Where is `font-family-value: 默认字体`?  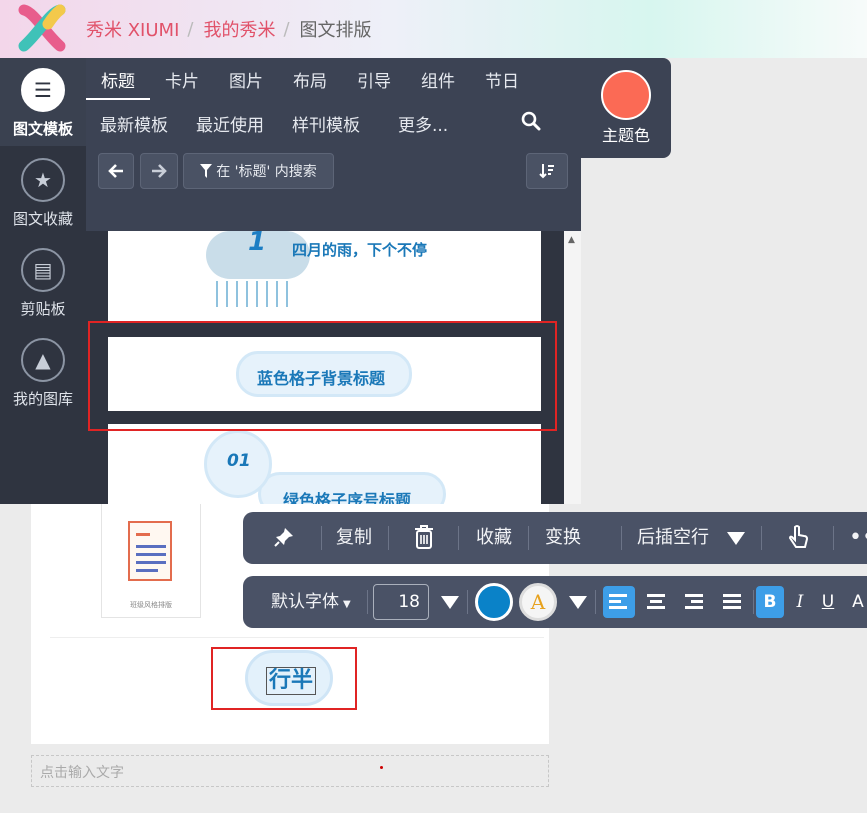 font-family-value: 默认字体 is located at coordinates (305, 602).